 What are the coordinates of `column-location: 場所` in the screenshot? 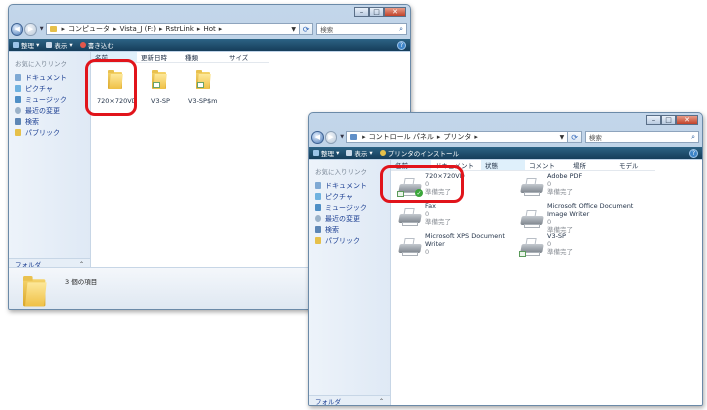 It's located at (592, 165).